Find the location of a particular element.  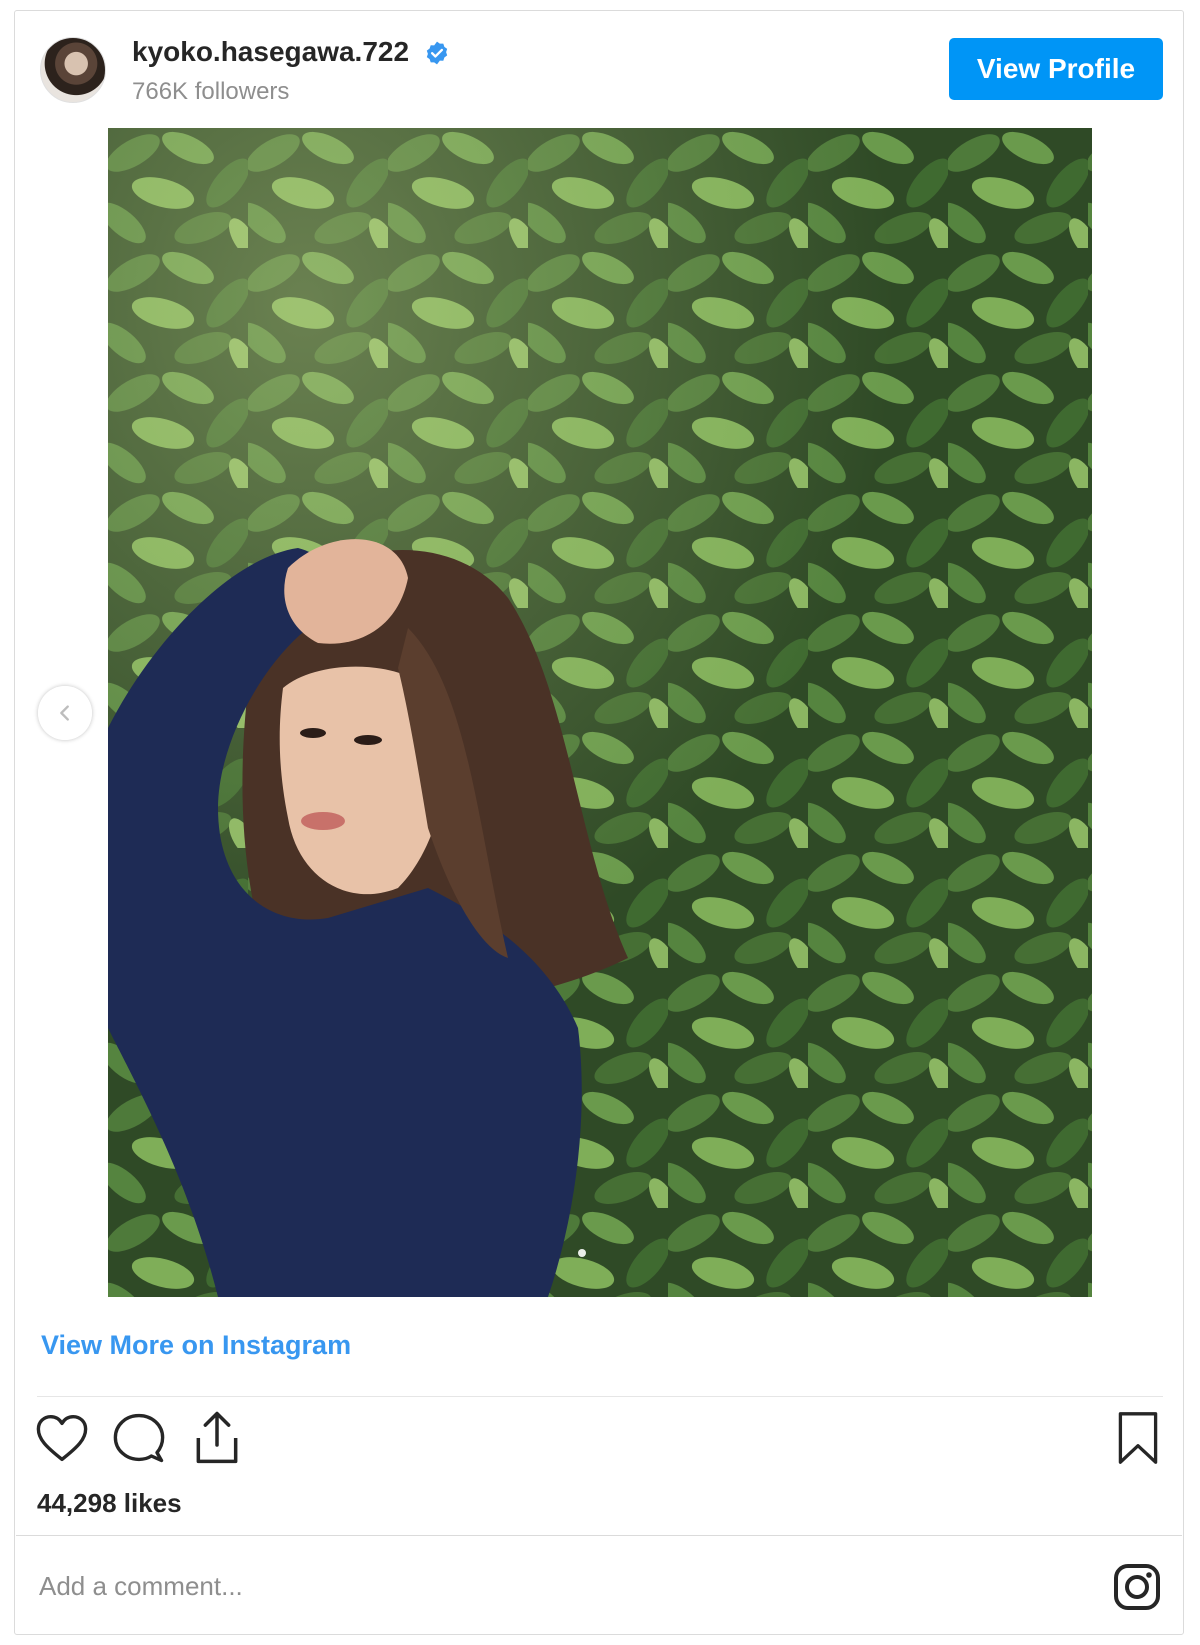

instagram-icon is located at coordinates (1137, 1587).